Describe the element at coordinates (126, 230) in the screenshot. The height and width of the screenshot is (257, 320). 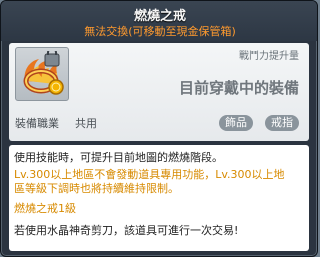
I see `trade-scissors-note: 若使用水晶神奇剪刀，該道具可進行一次交易!` at that location.